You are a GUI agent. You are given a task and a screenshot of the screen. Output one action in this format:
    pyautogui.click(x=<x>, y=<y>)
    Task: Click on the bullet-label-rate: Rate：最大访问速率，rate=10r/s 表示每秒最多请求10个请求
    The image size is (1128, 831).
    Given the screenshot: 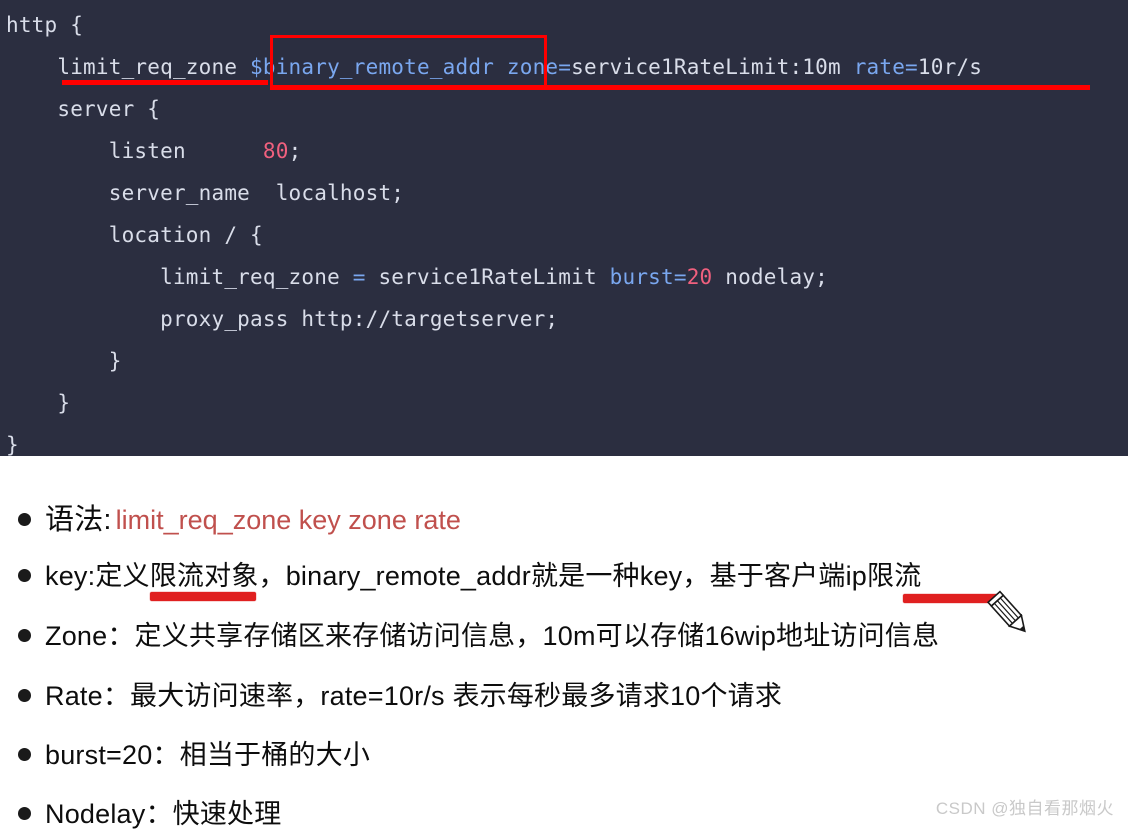 What is the action you would take?
    pyautogui.click(x=414, y=696)
    